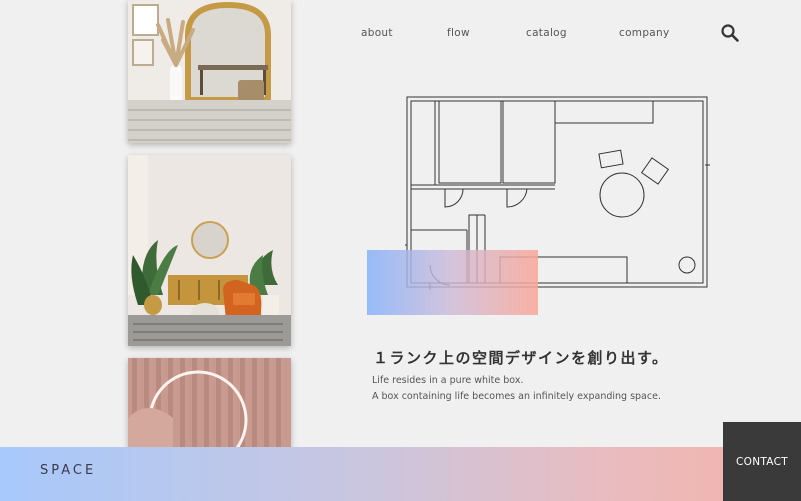 The image size is (801, 501). Describe the element at coordinates (377, 33) in the screenshot. I see `nav-about: about` at that location.